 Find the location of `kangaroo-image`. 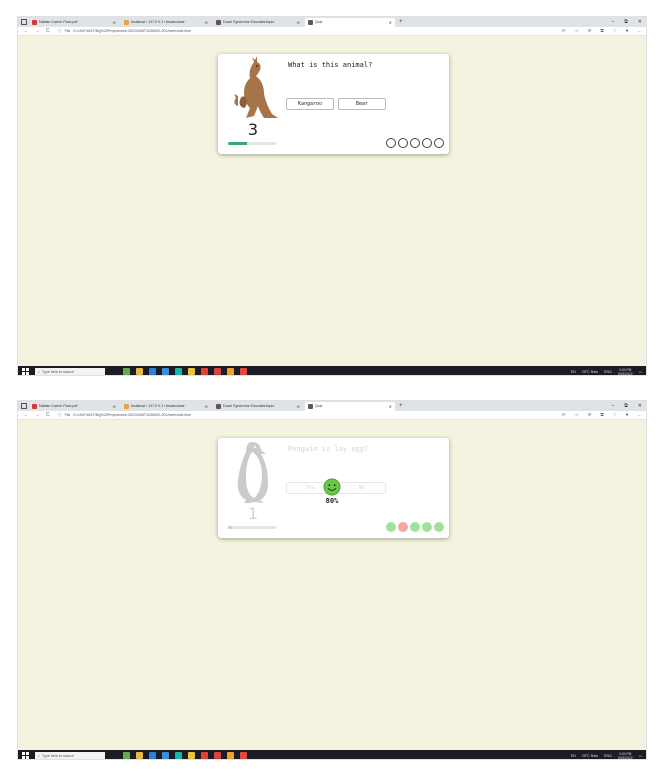

kangaroo-image is located at coordinates (256, 87).